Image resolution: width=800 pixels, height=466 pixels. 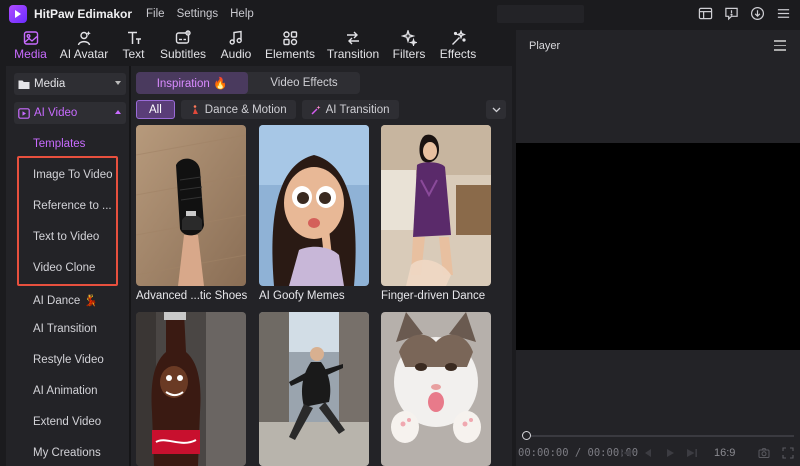 I want to click on chip-ai-transition: AI Transition, so click(x=350, y=109).